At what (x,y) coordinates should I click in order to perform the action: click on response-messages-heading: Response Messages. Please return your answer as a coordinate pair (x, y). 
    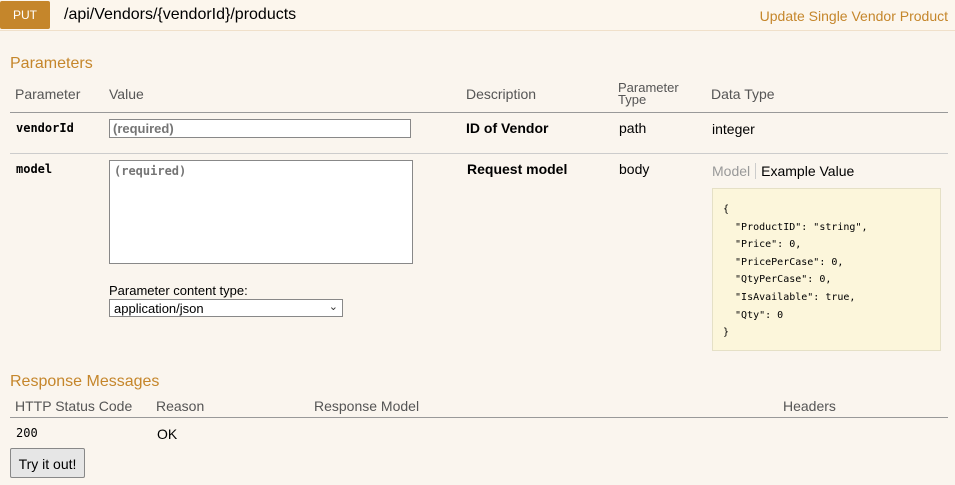
    Looking at the image, I should click on (85, 381).